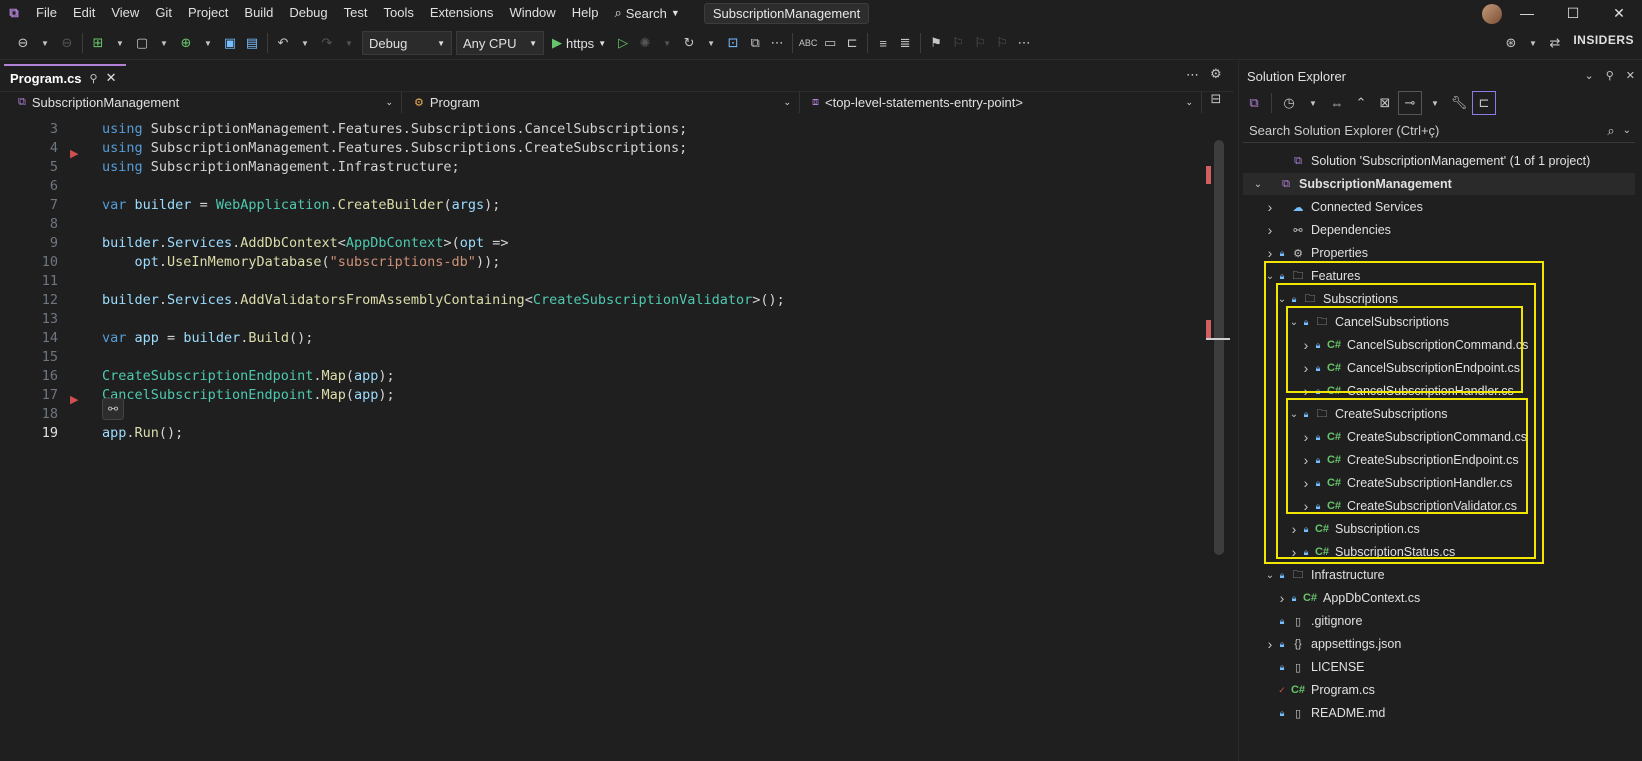  Describe the element at coordinates (283, 43) in the screenshot. I see `undo-icon: ↶` at that location.